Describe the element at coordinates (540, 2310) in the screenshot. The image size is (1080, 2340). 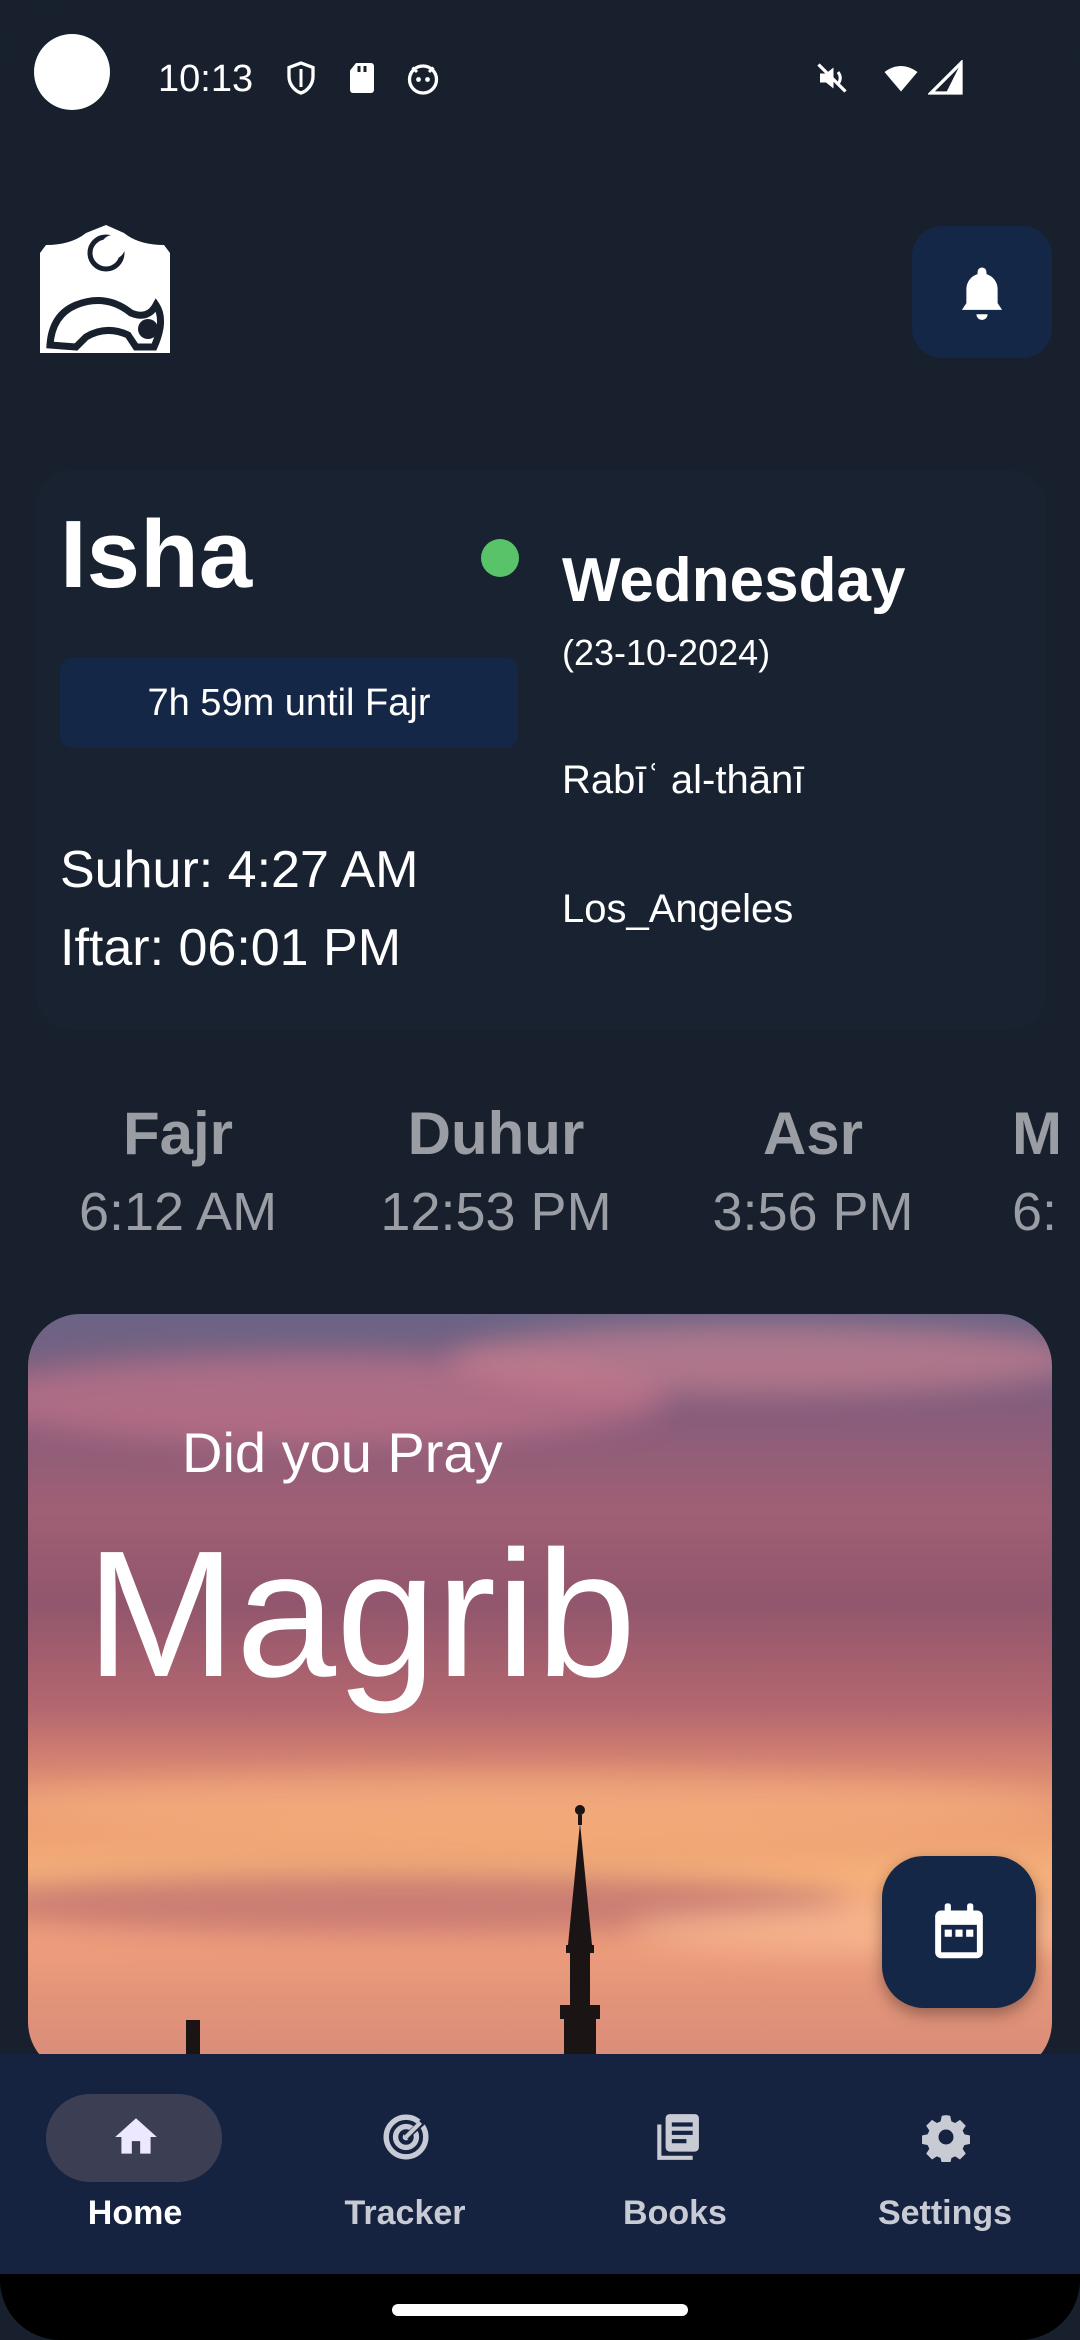
I see `gesture-handle` at that location.